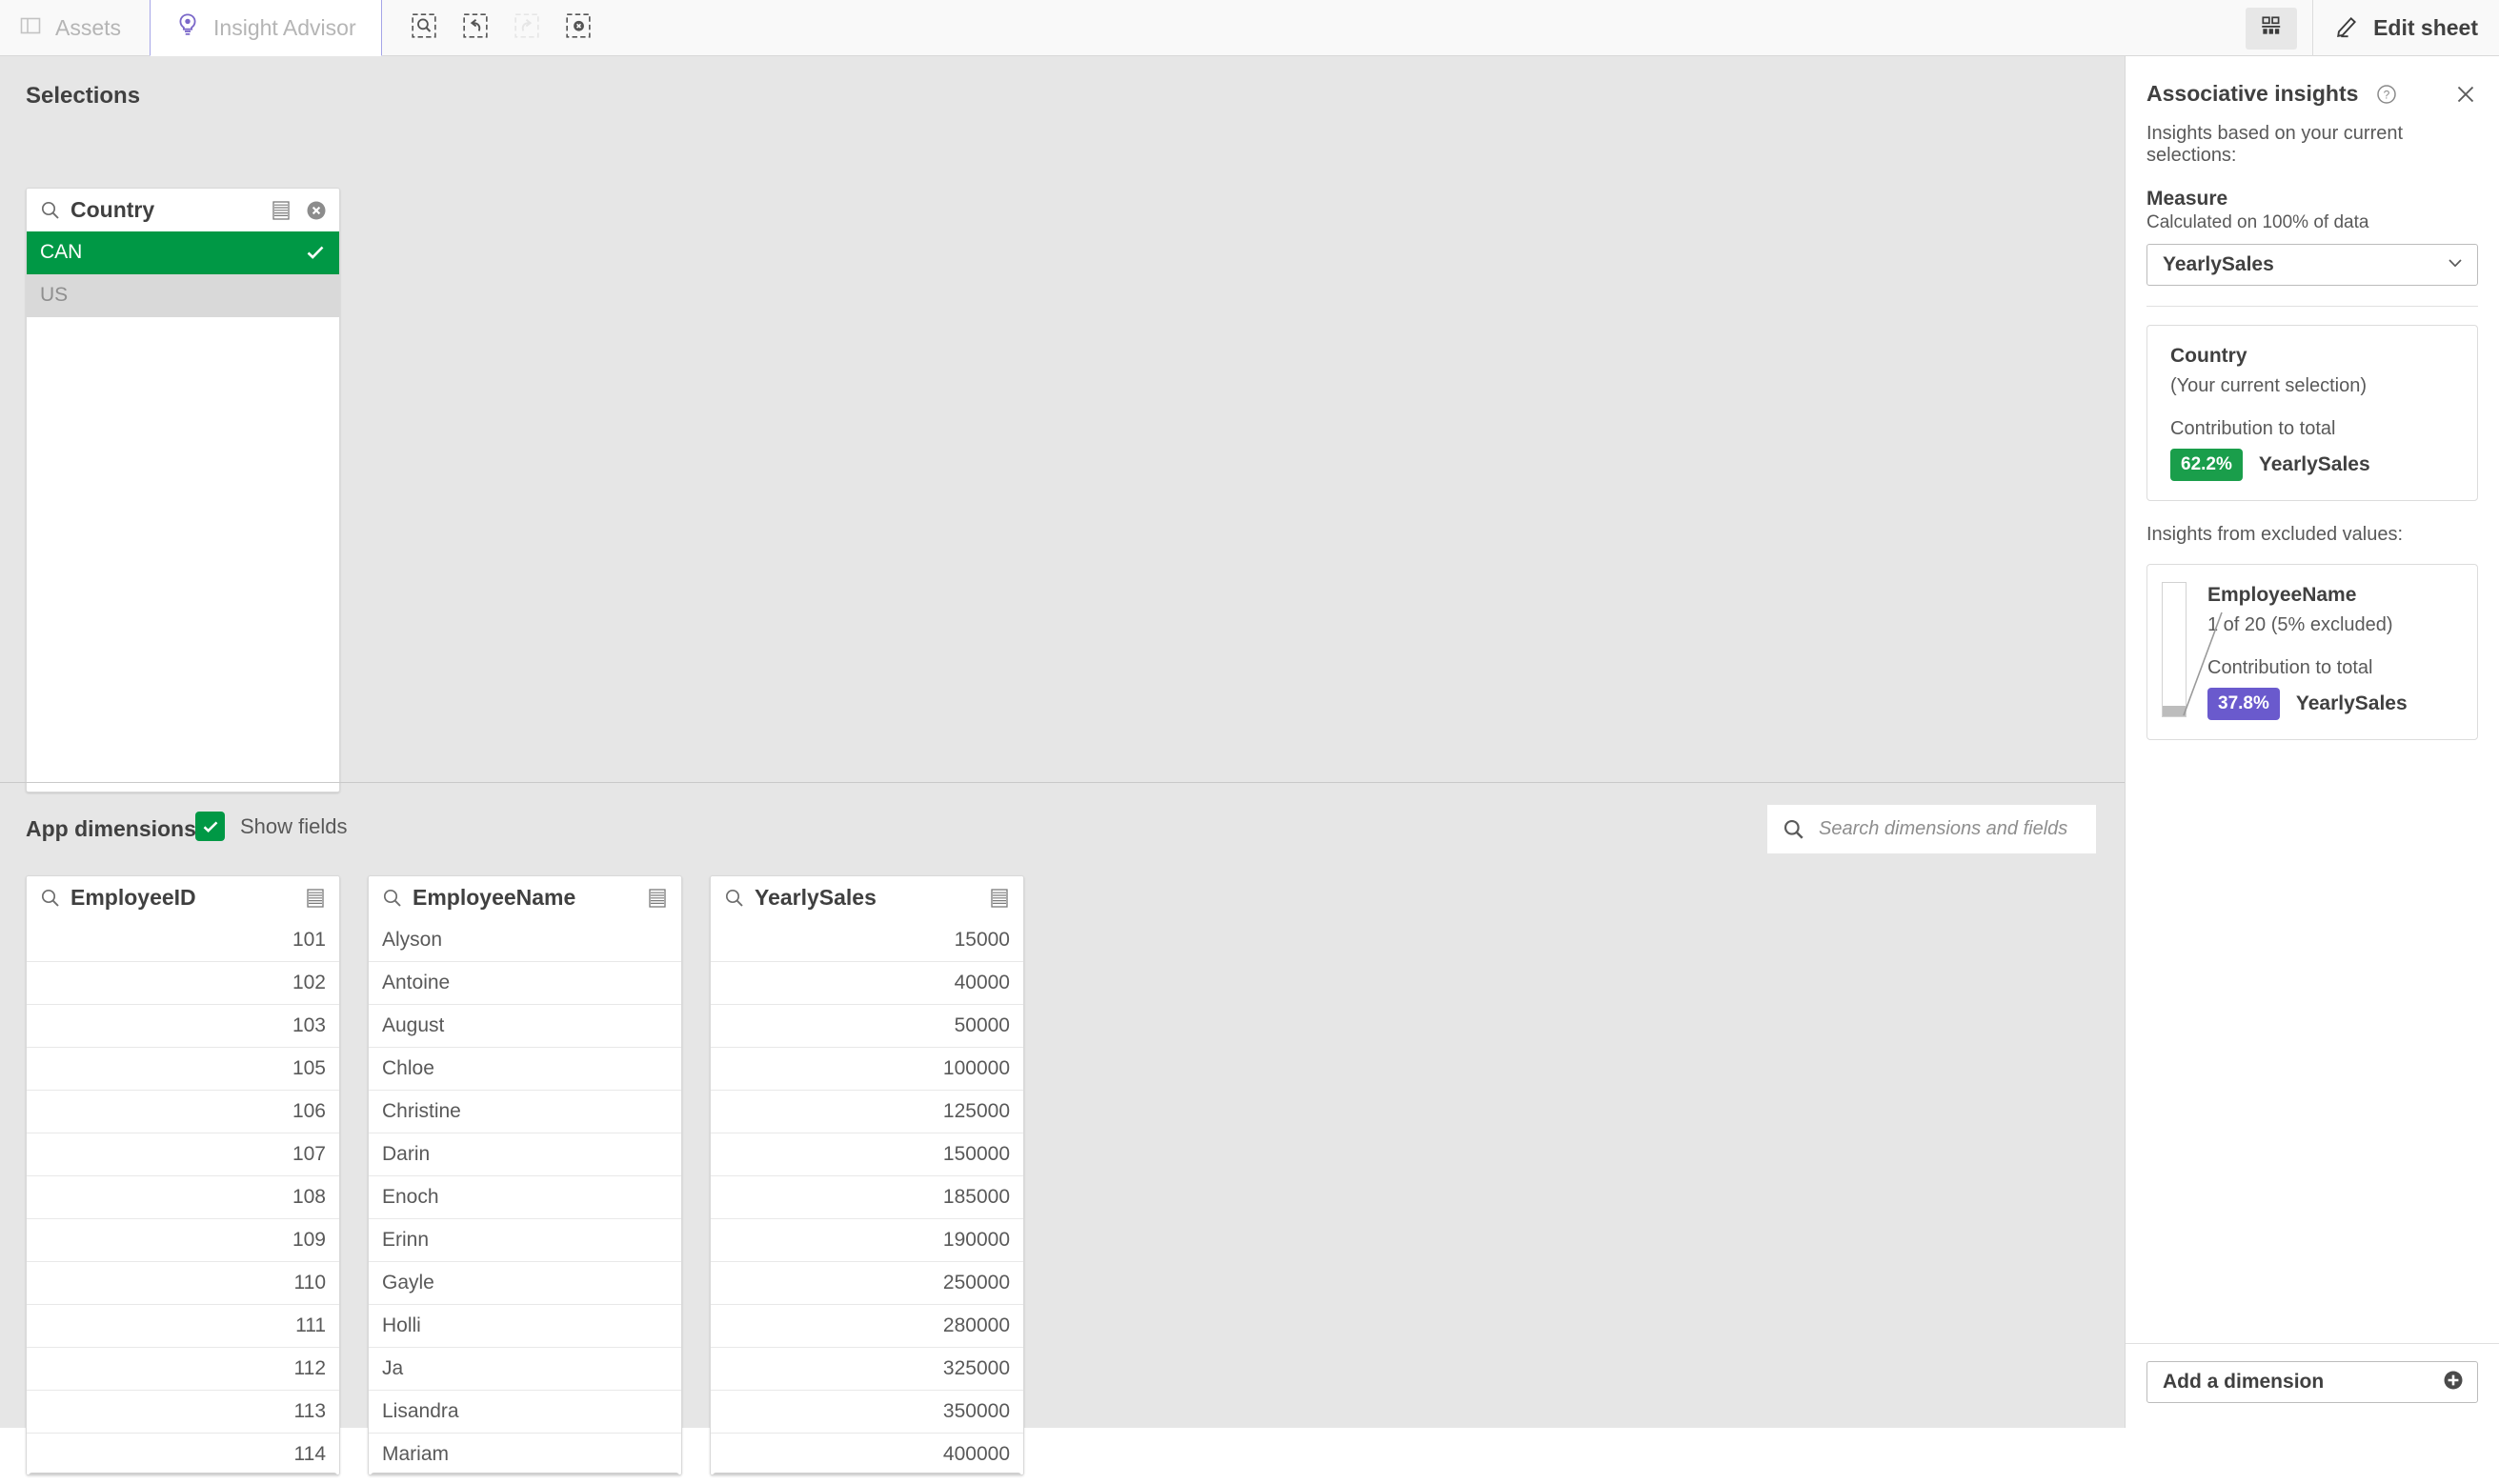  What do you see at coordinates (867, 1326) in the screenshot?
I see `listbox-row: 280000` at bounding box center [867, 1326].